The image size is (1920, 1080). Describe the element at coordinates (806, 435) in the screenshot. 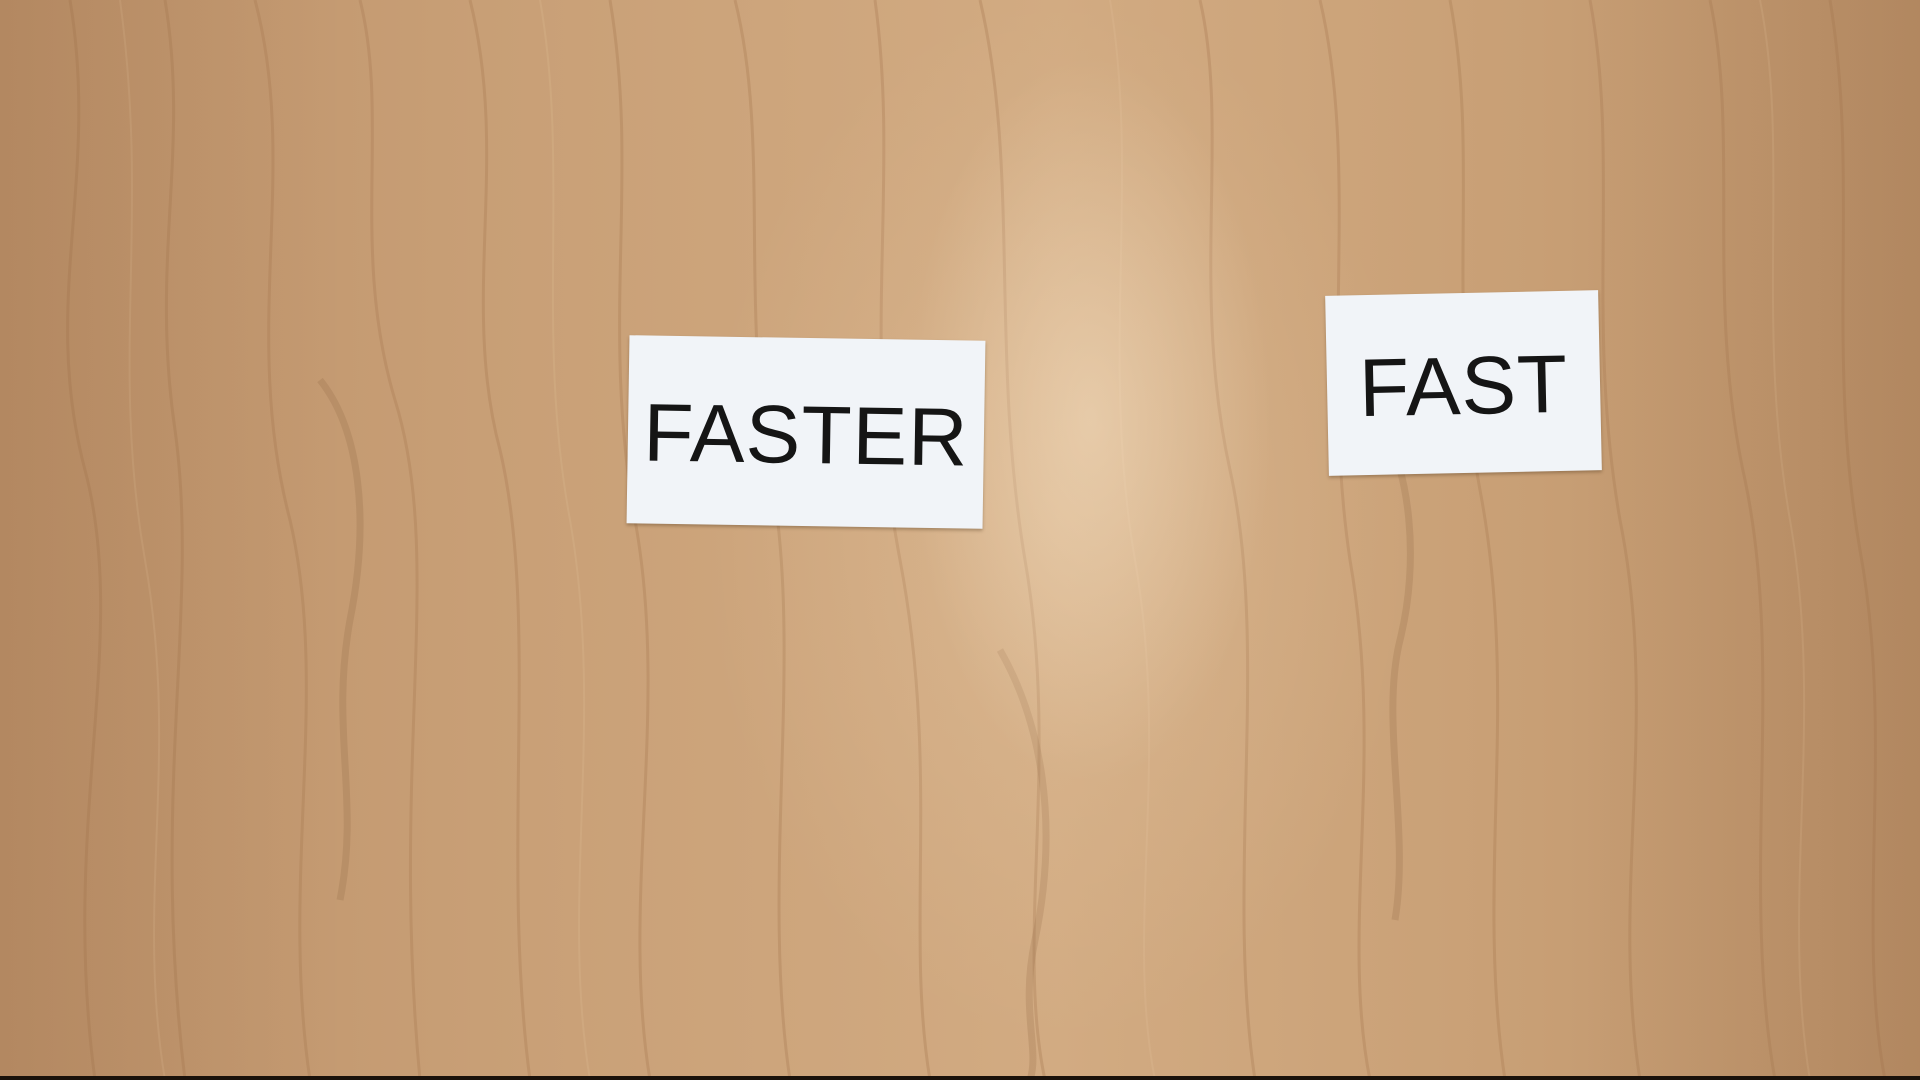

I see `faster-label: FASTER` at that location.